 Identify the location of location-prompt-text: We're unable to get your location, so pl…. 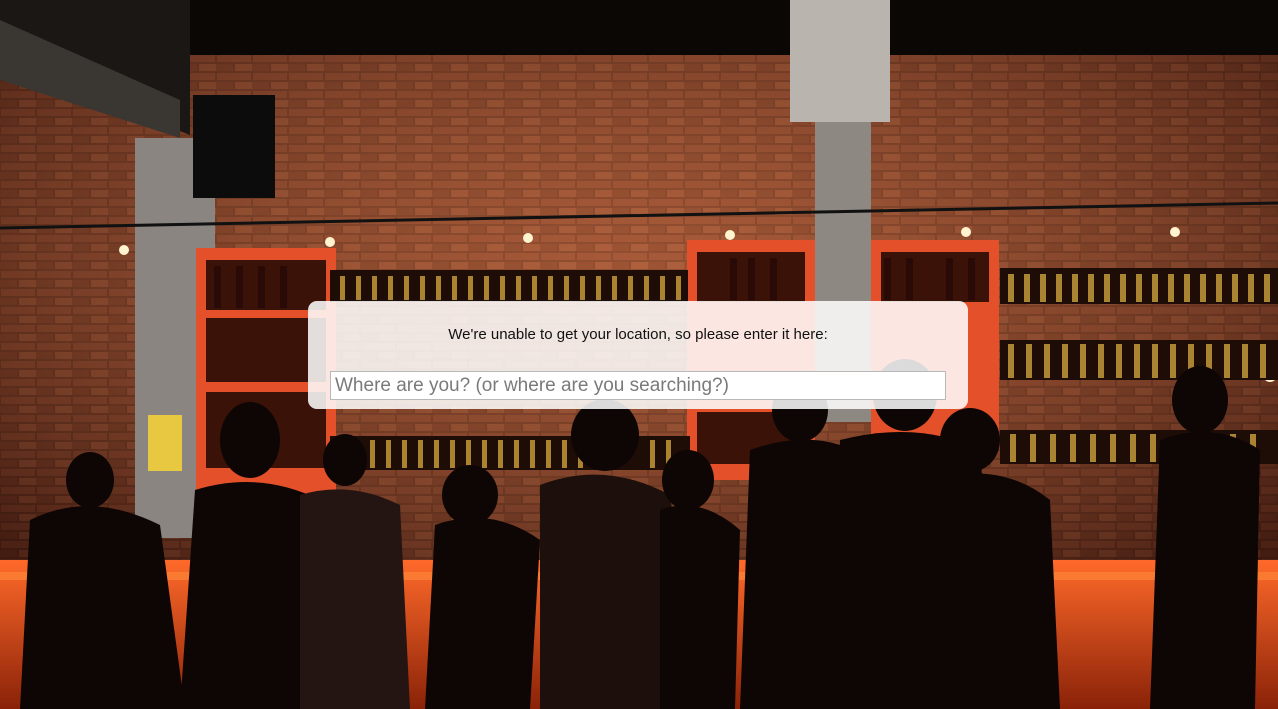
(638, 334).